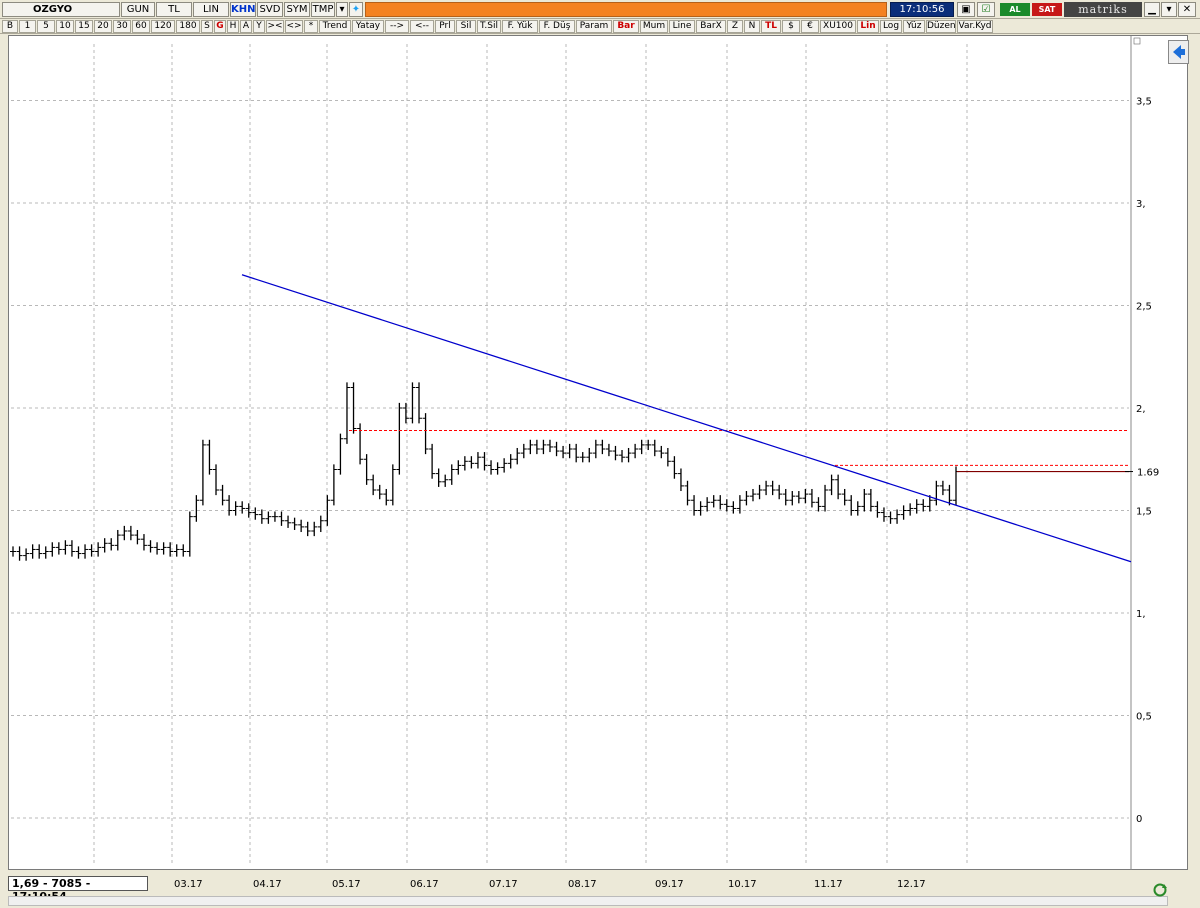  What do you see at coordinates (594, 26) in the screenshot?
I see `toolbar-button-27: Param` at bounding box center [594, 26].